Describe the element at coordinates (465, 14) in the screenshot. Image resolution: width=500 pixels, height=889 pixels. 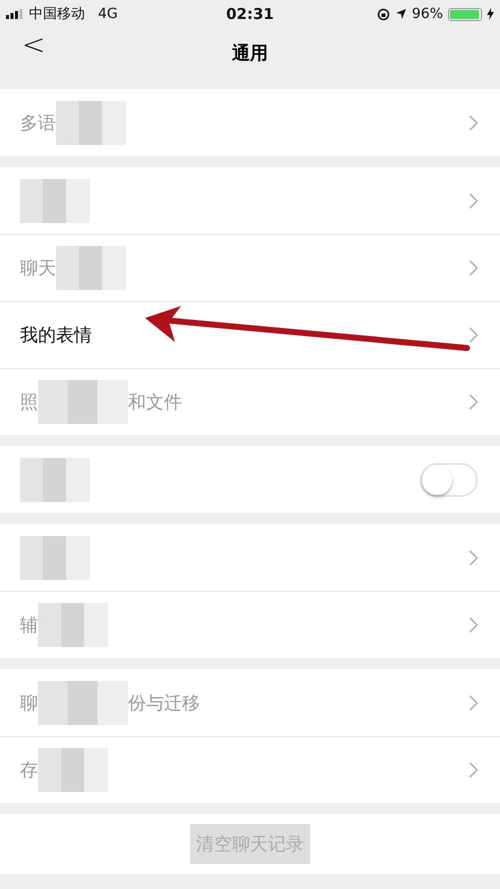
I see `battery-icon` at that location.